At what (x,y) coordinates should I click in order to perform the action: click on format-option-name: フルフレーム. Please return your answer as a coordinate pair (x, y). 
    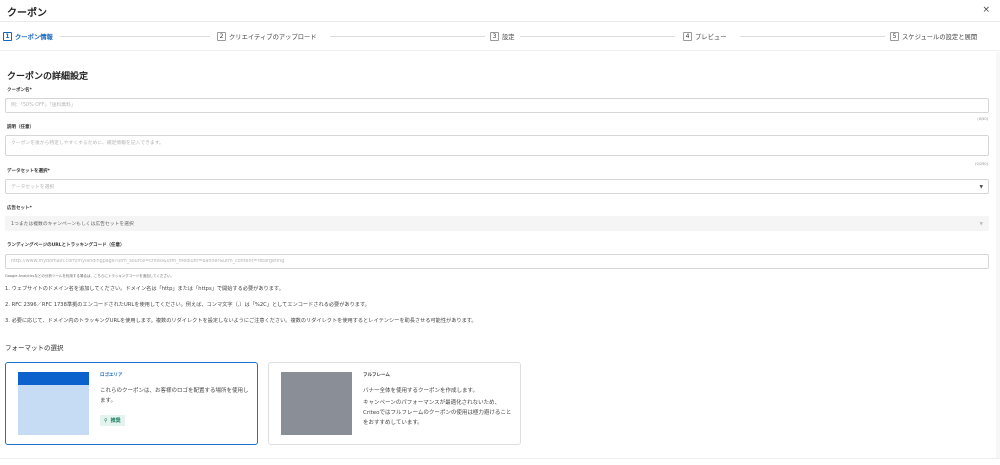
    Looking at the image, I should click on (376, 375).